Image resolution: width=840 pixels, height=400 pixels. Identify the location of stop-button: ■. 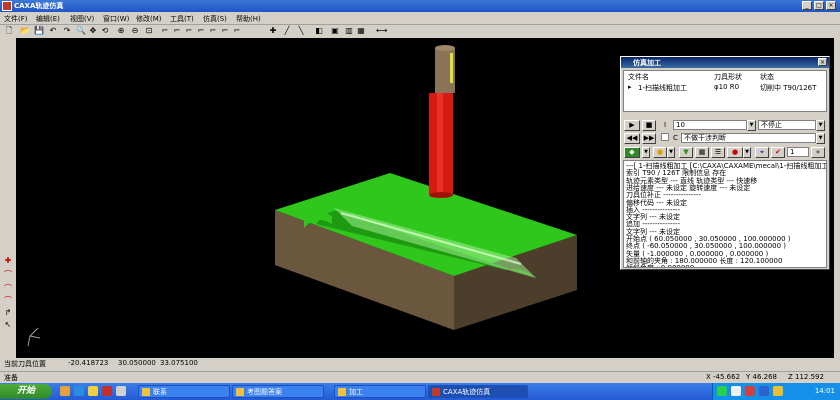
(649, 125).